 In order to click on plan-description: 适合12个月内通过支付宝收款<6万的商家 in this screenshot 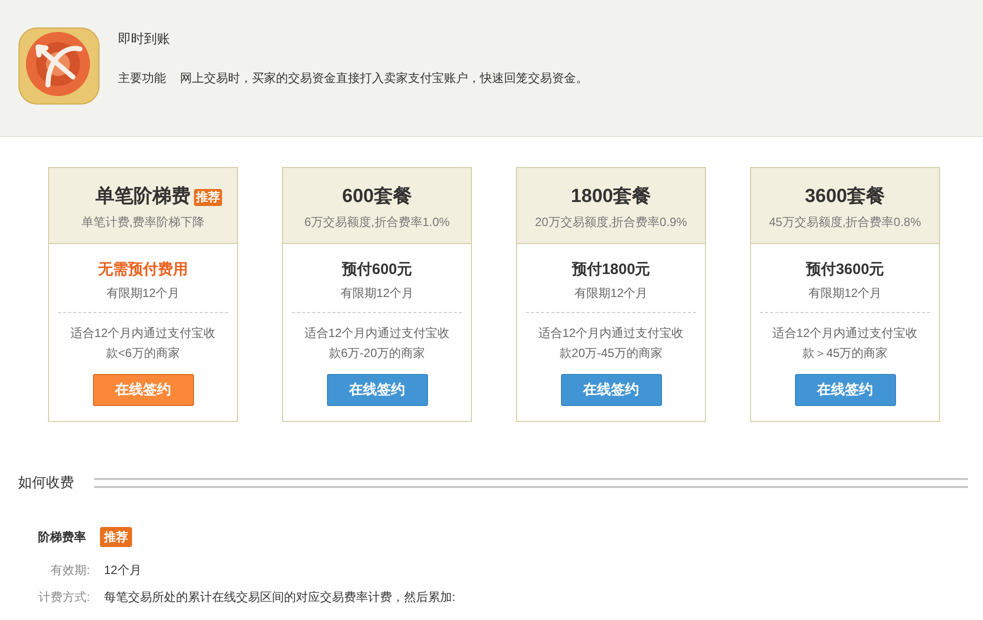, I will do `click(143, 343)`.